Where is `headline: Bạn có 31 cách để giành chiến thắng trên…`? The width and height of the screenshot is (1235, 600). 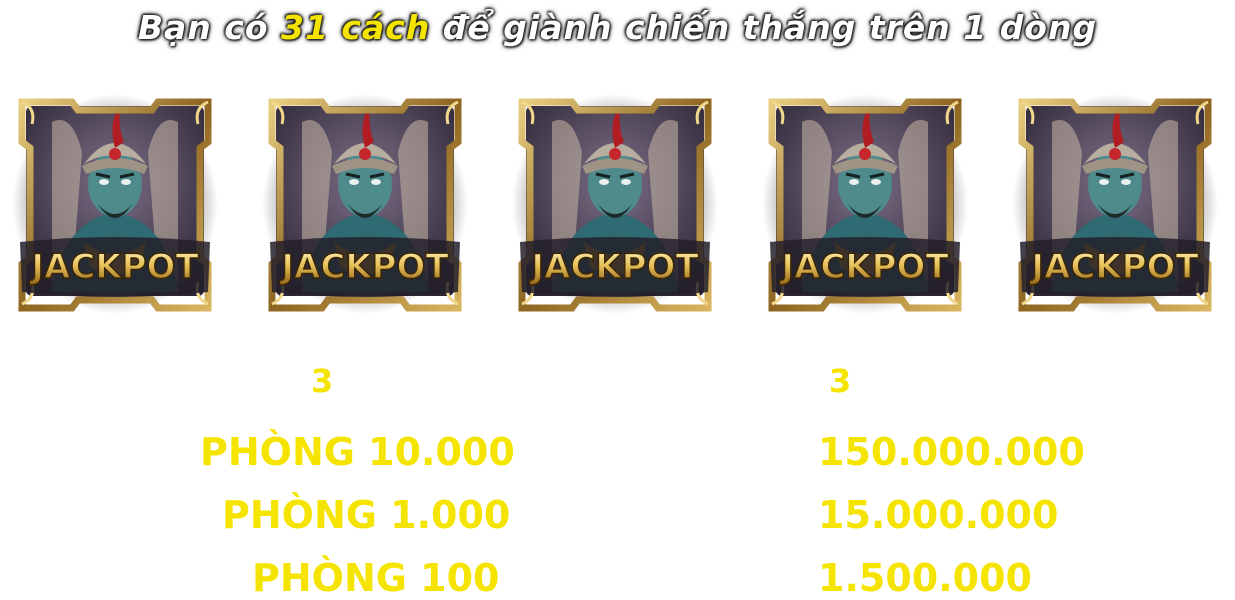
headline: Bạn có 31 cách để giành chiến thắng trên… is located at coordinates (617, 27).